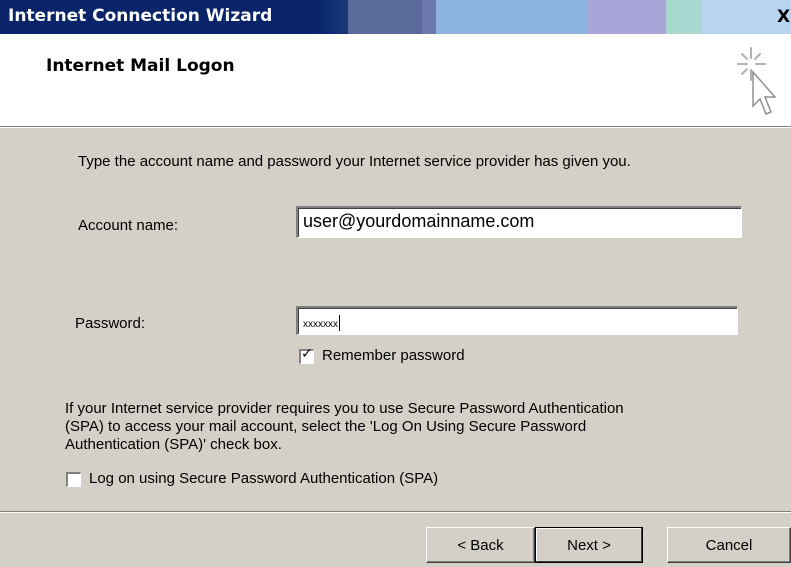 This screenshot has width=791, height=567. I want to click on footer-separator, so click(395, 512).